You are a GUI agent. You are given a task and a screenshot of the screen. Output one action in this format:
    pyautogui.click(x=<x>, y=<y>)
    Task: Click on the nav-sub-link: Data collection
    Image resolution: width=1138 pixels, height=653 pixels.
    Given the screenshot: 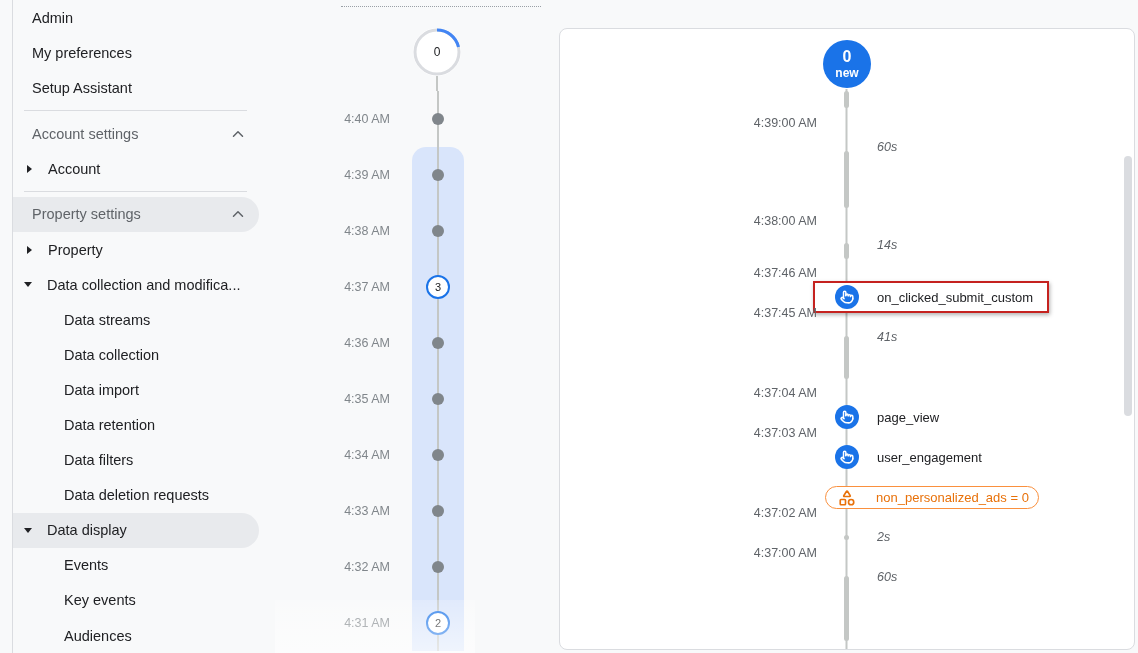 What is the action you would take?
    pyautogui.click(x=86, y=355)
    